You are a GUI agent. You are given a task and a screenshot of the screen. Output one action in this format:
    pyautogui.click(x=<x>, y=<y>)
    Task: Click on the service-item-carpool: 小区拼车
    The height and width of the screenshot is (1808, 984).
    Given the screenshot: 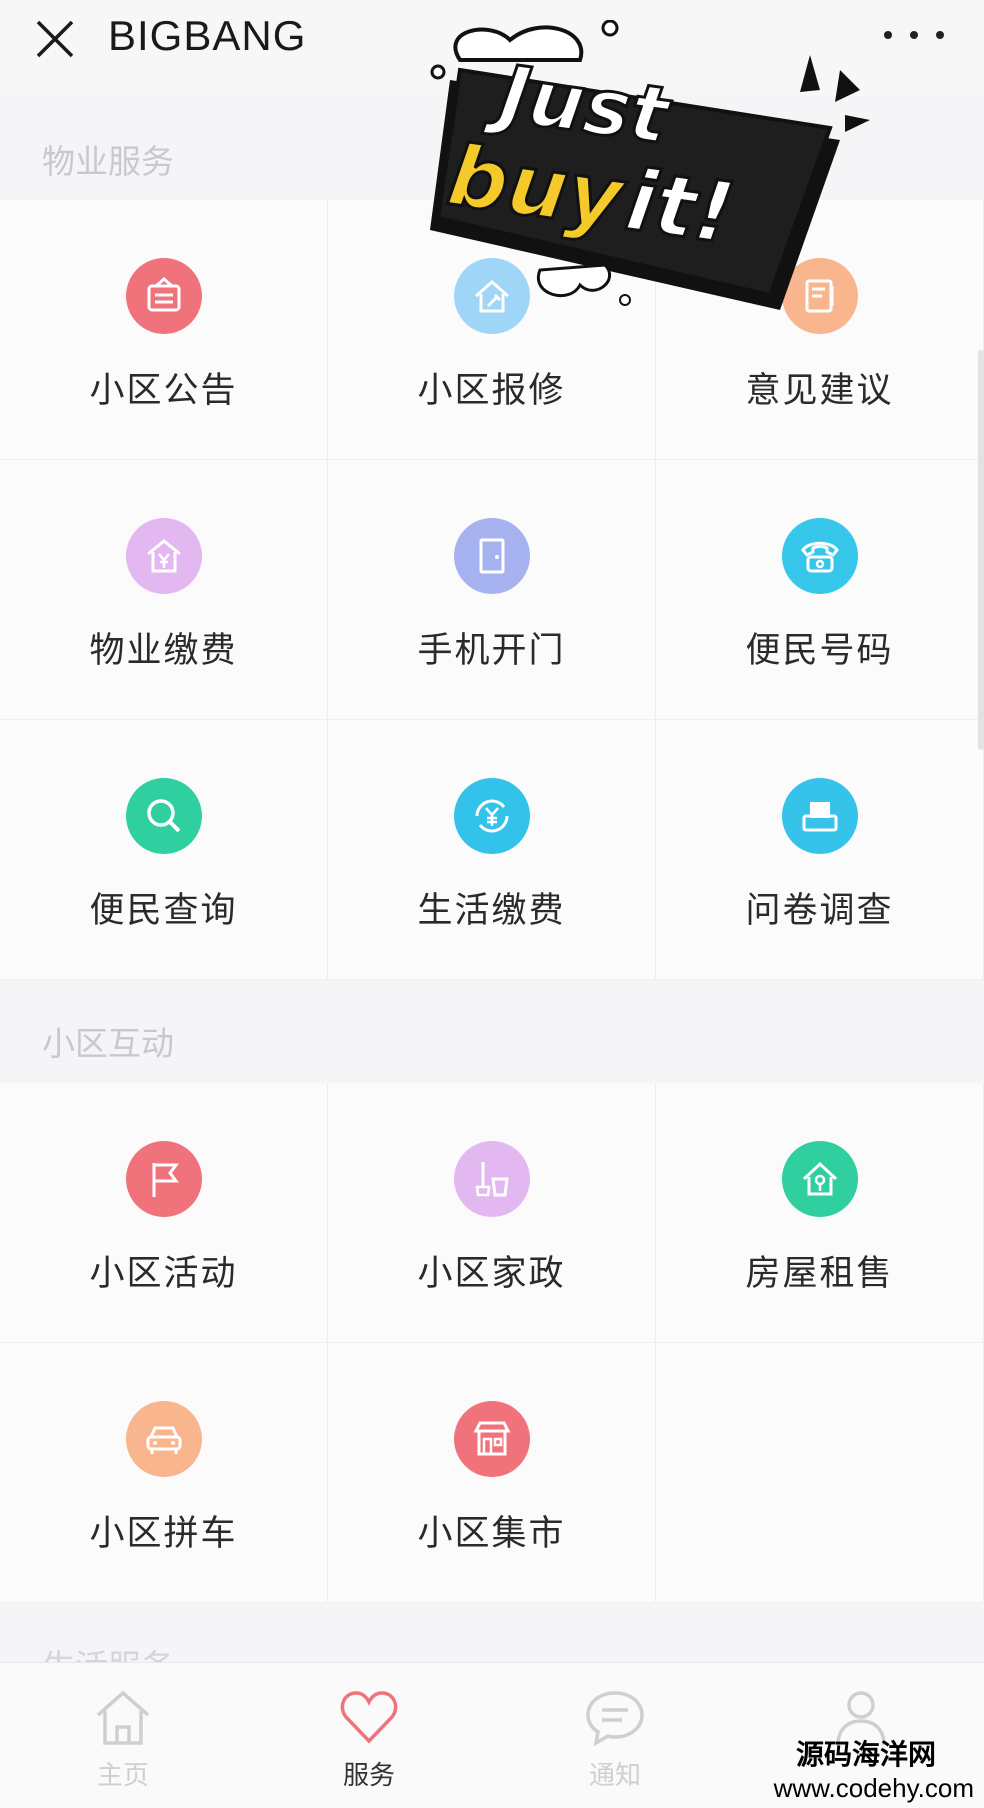 What is the action you would take?
    pyautogui.click(x=164, y=1473)
    